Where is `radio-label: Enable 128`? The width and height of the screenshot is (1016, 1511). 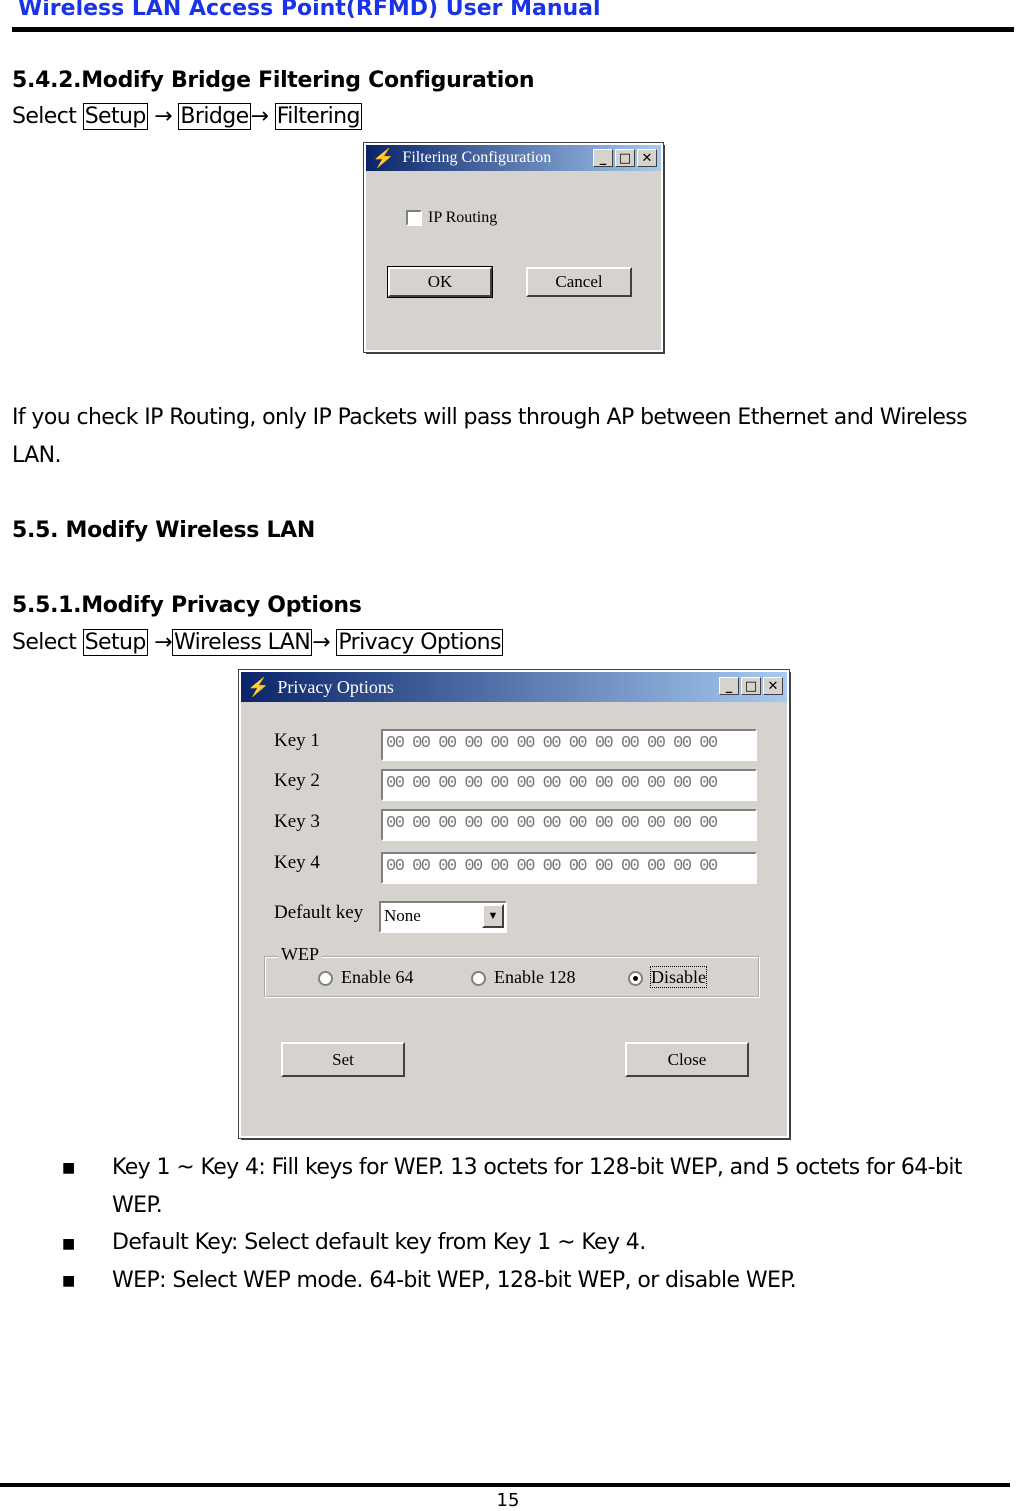 radio-label: Enable 128 is located at coordinates (535, 977).